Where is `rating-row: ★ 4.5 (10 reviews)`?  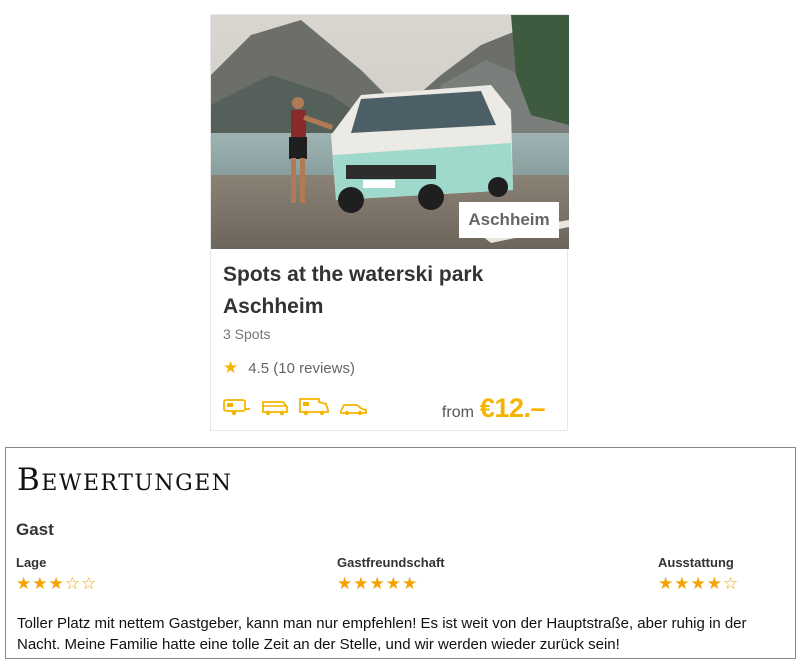 rating-row: ★ 4.5 (10 reviews) is located at coordinates (289, 368).